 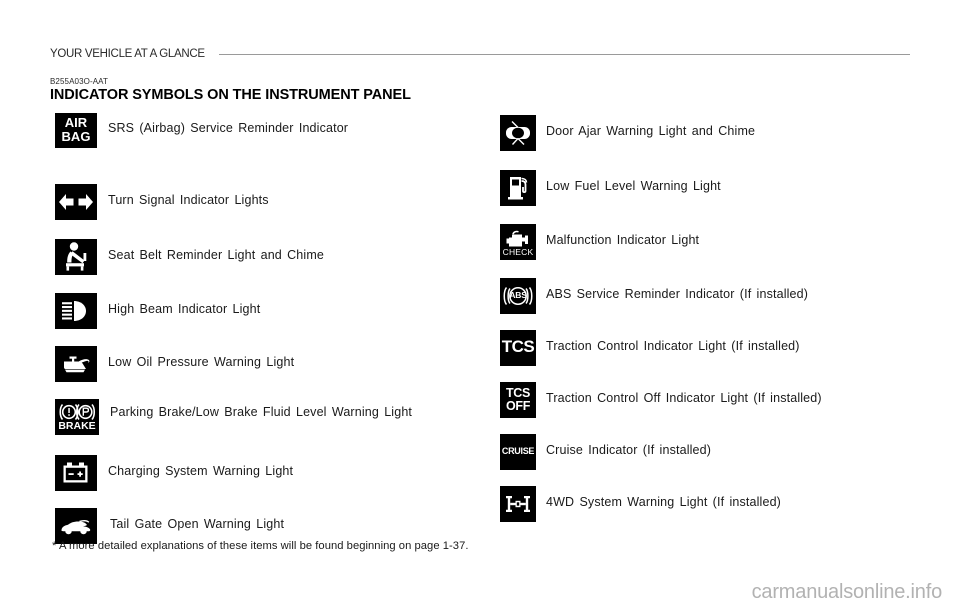 I want to click on turn-signal-arrows-glyph, so click(x=76, y=202).